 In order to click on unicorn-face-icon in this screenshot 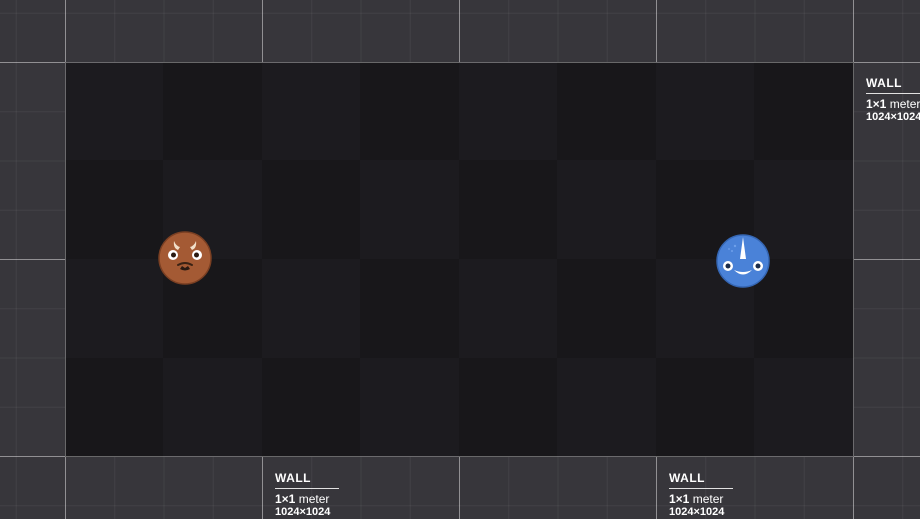, I will do `click(743, 261)`.